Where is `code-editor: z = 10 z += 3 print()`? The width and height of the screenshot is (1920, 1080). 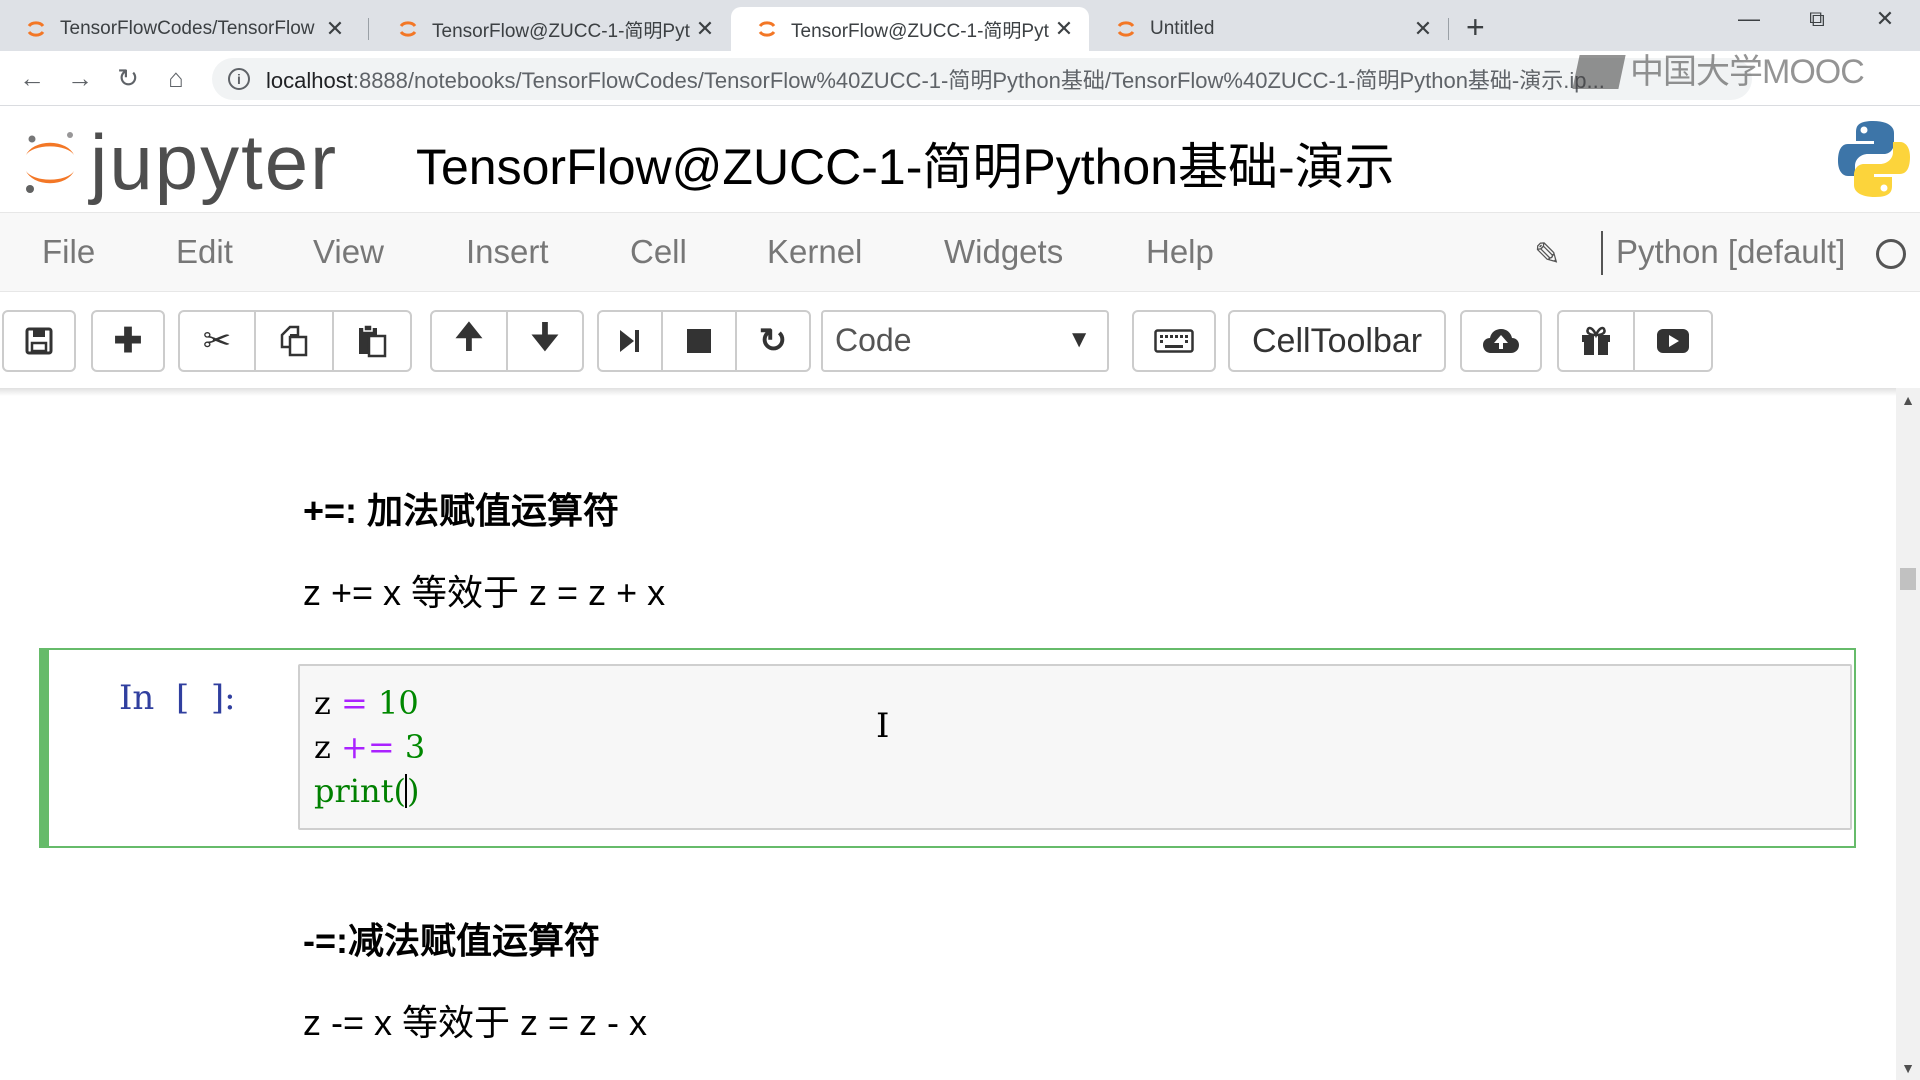
code-editor: z = 10 z += 3 print() is located at coordinates (1075, 747).